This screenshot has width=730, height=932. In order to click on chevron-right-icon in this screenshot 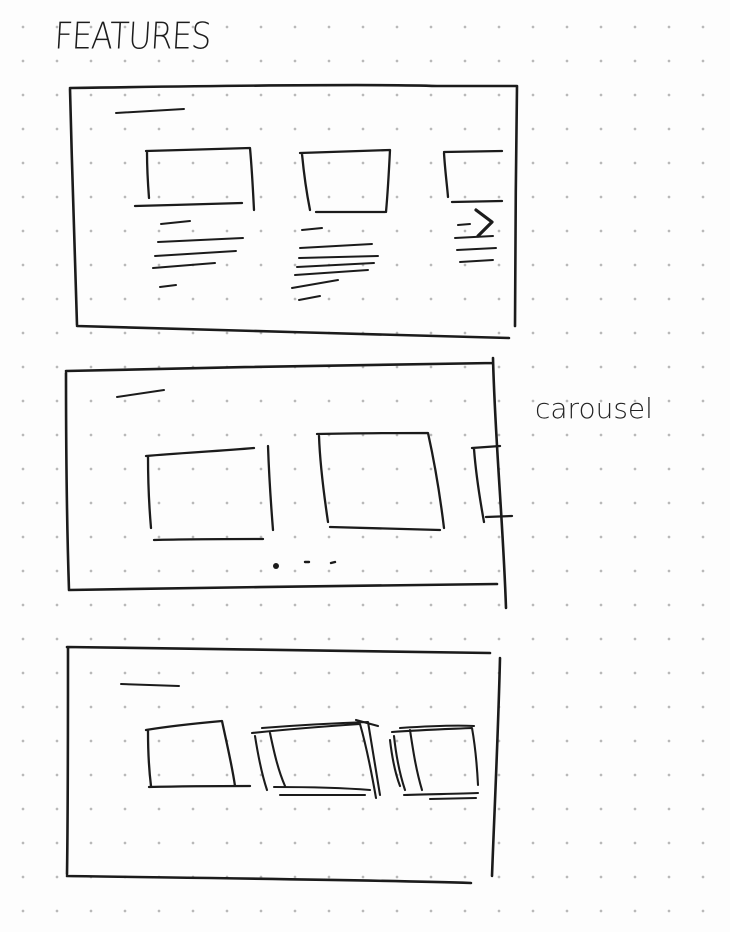, I will do `click(484, 223)`.